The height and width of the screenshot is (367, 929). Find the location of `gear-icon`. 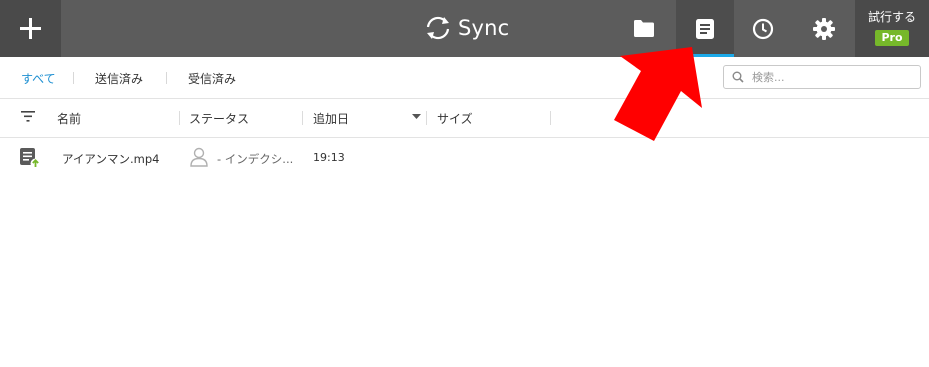

gear-icon is located at coordinates (824, 28).